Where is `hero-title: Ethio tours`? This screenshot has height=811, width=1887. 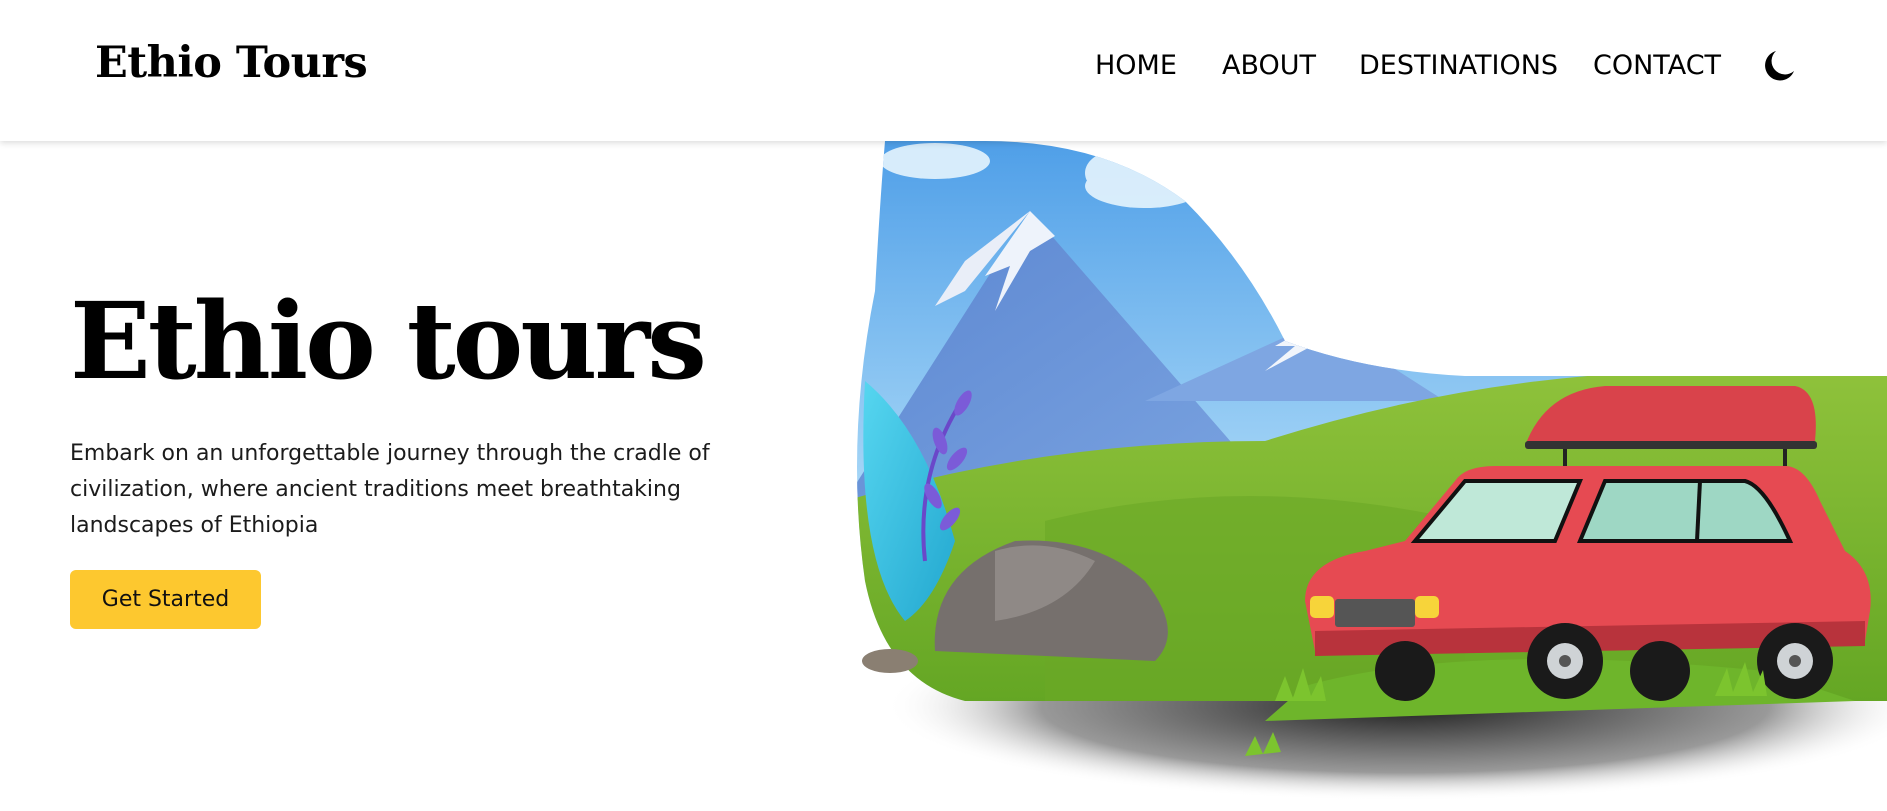
hero-title: Ethio tours is located at coordinates (388, 340).